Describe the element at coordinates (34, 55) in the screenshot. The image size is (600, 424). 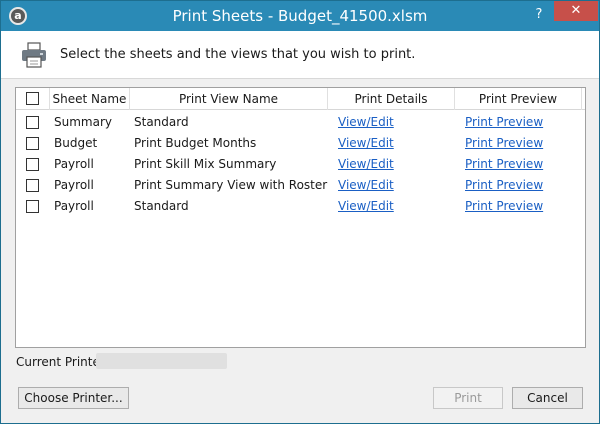
I see `printer-icon` at that location.